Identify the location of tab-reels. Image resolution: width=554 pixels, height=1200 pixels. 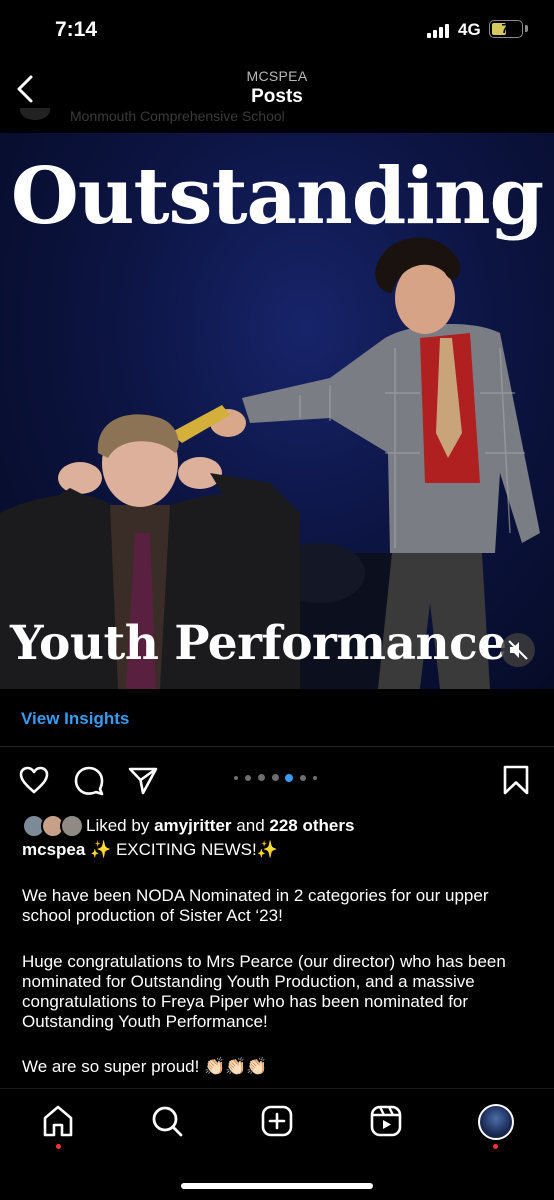
(386, 1121).